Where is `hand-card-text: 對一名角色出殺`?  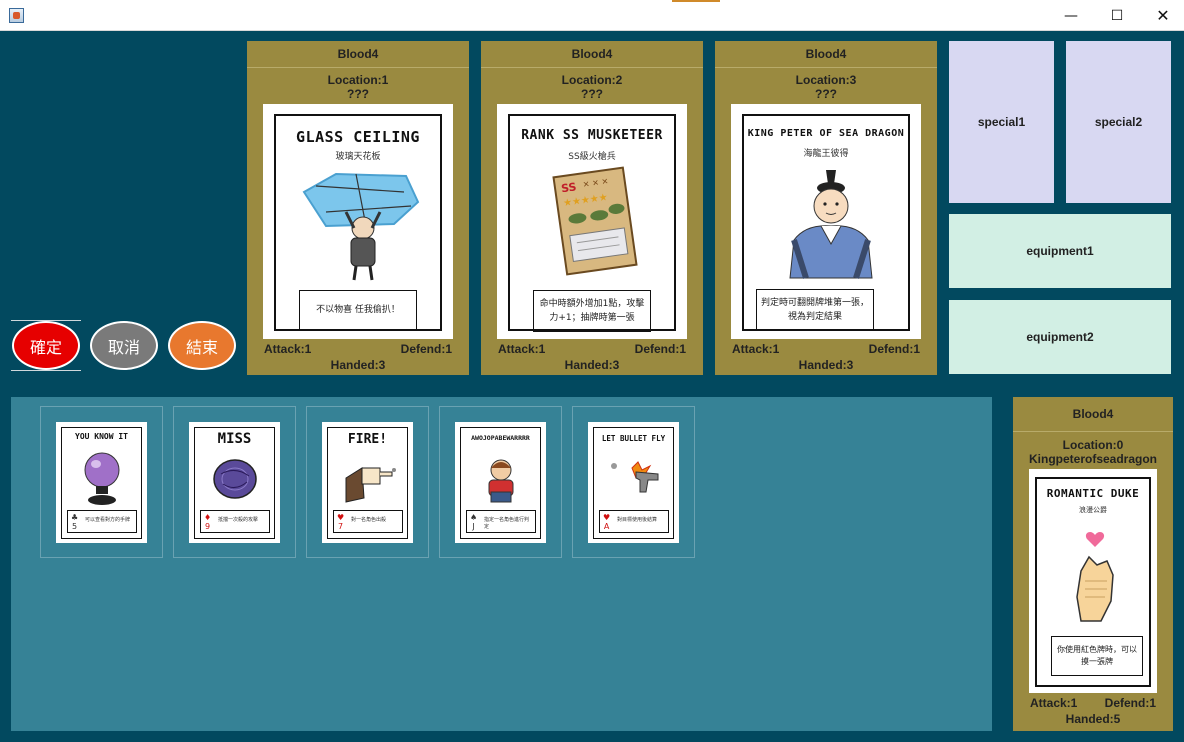
hand-card-text: 對一名角色出殺 is located at coordinates (369, 520).